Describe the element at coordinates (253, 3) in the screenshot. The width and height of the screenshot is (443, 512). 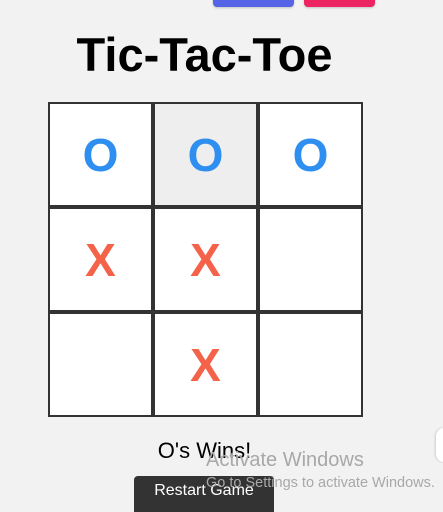
I see `top-nav-button-blue` at that location.